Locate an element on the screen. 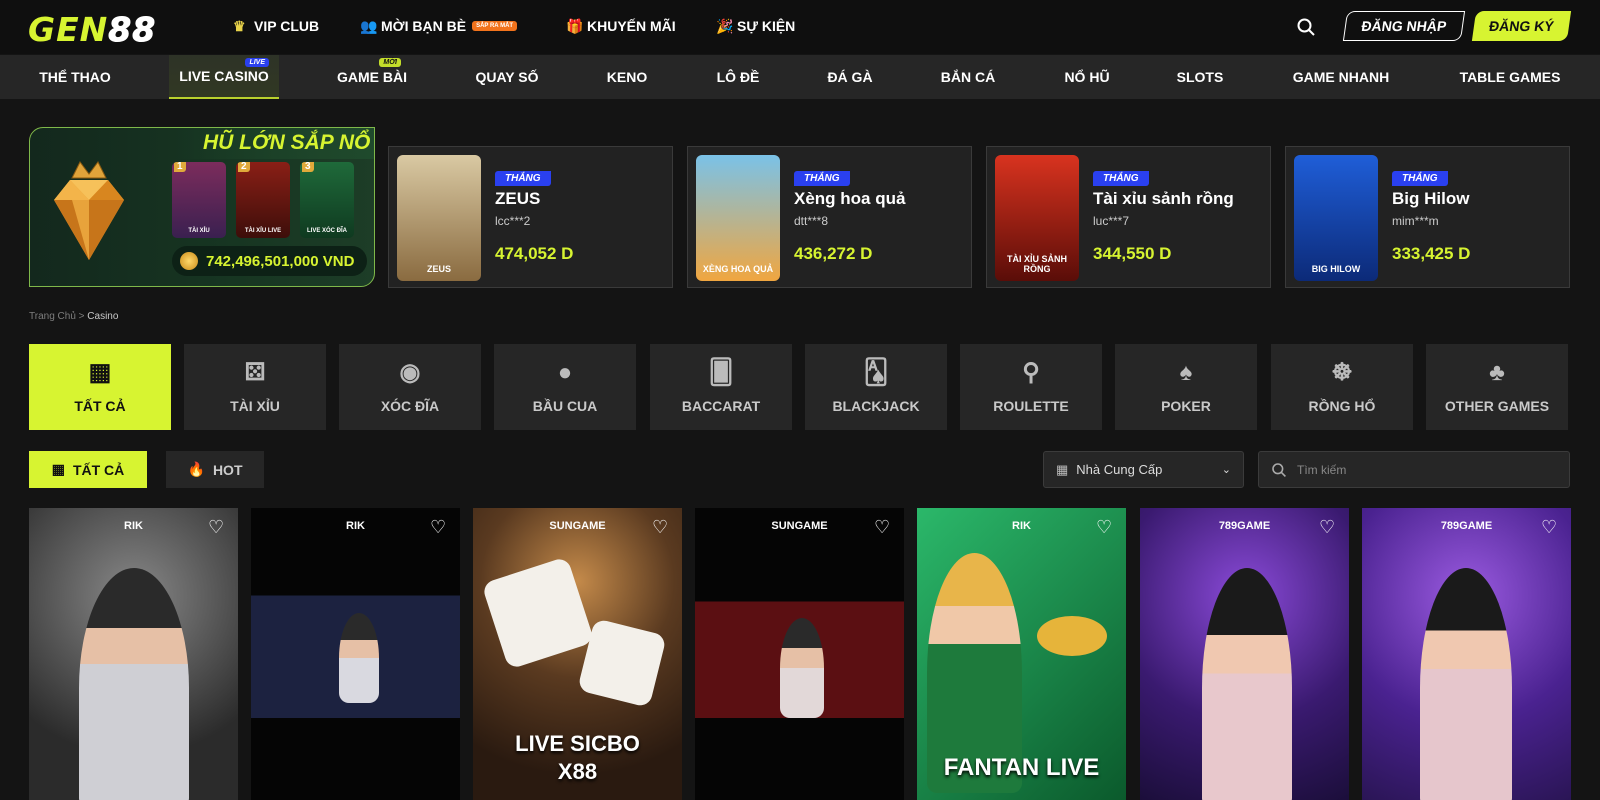  type-poker: ♠ POKER is located at coordinates (1186, 387).